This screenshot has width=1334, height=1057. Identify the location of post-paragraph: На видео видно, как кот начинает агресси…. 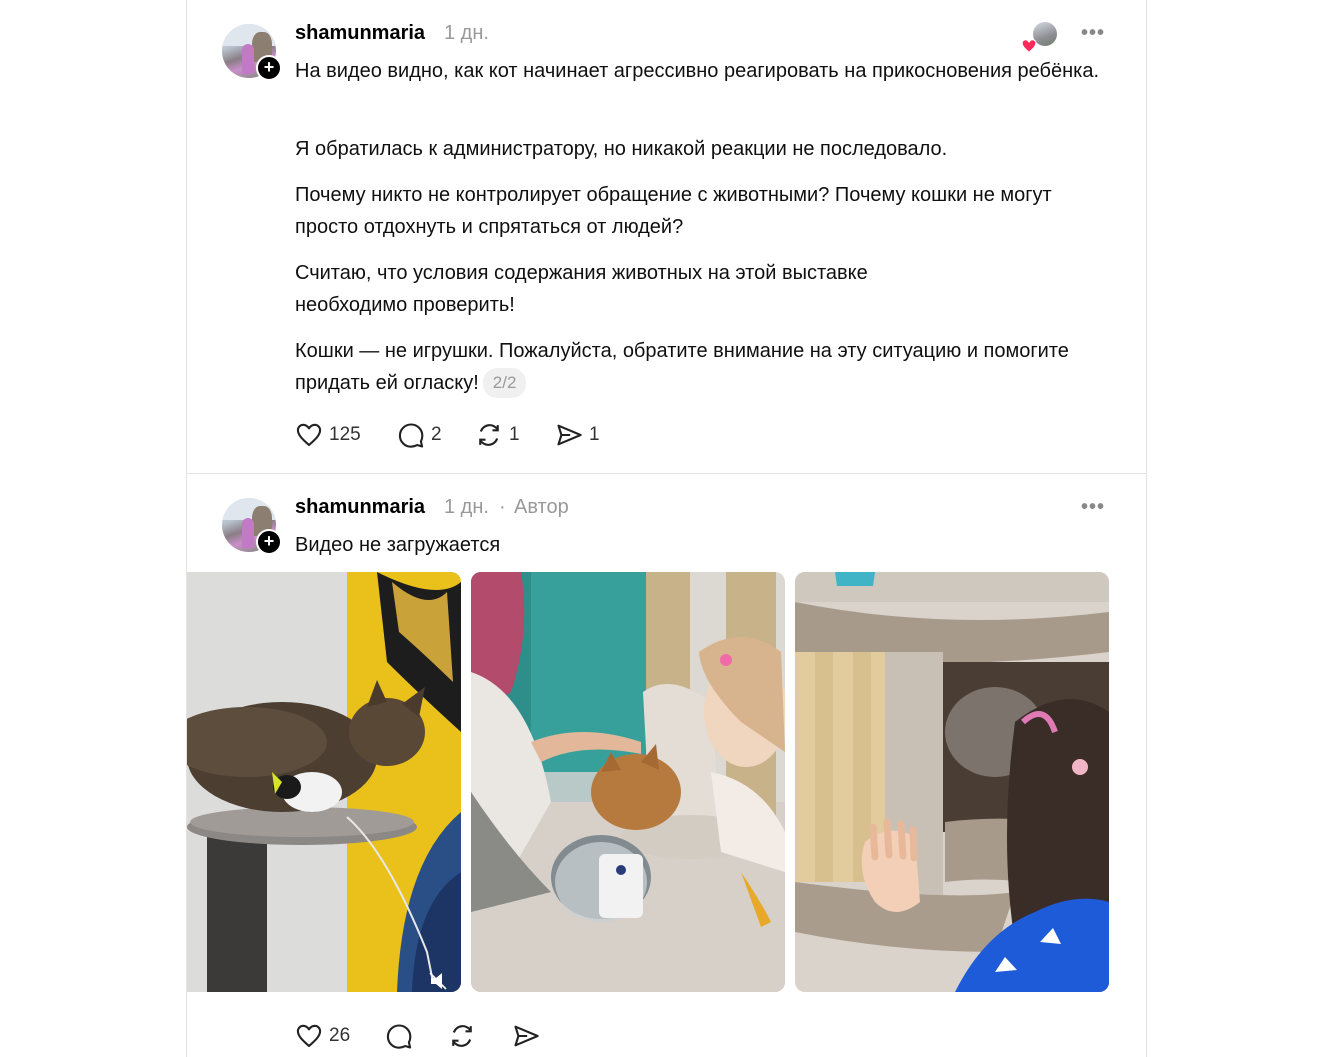
(697, 71).